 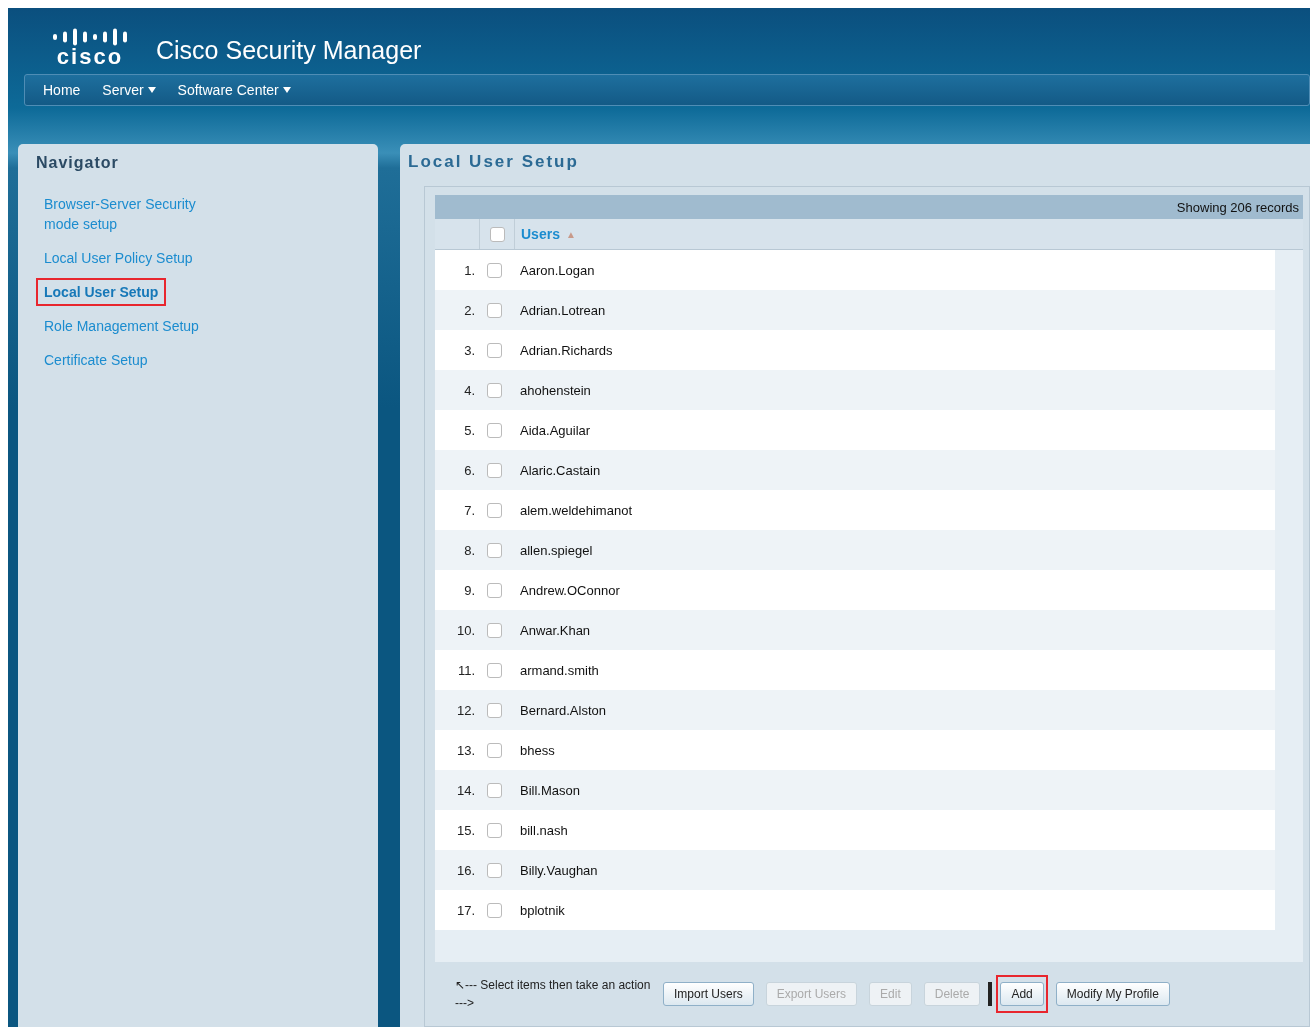 I want to click on action-hint: ↖--- Select items then take an action --->, so click(x=553, y=994).